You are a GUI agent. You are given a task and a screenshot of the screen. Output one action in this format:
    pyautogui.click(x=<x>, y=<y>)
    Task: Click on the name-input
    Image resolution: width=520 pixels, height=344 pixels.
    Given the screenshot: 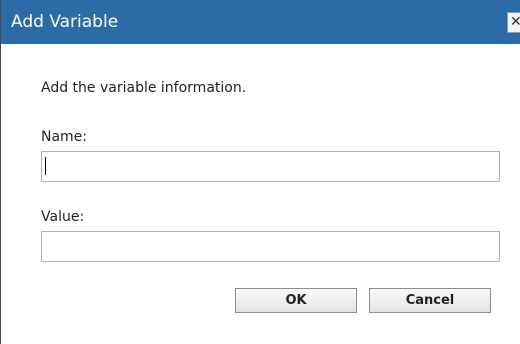 What is the action you would take?
    pyautogui.click(x=270, y=166)
    